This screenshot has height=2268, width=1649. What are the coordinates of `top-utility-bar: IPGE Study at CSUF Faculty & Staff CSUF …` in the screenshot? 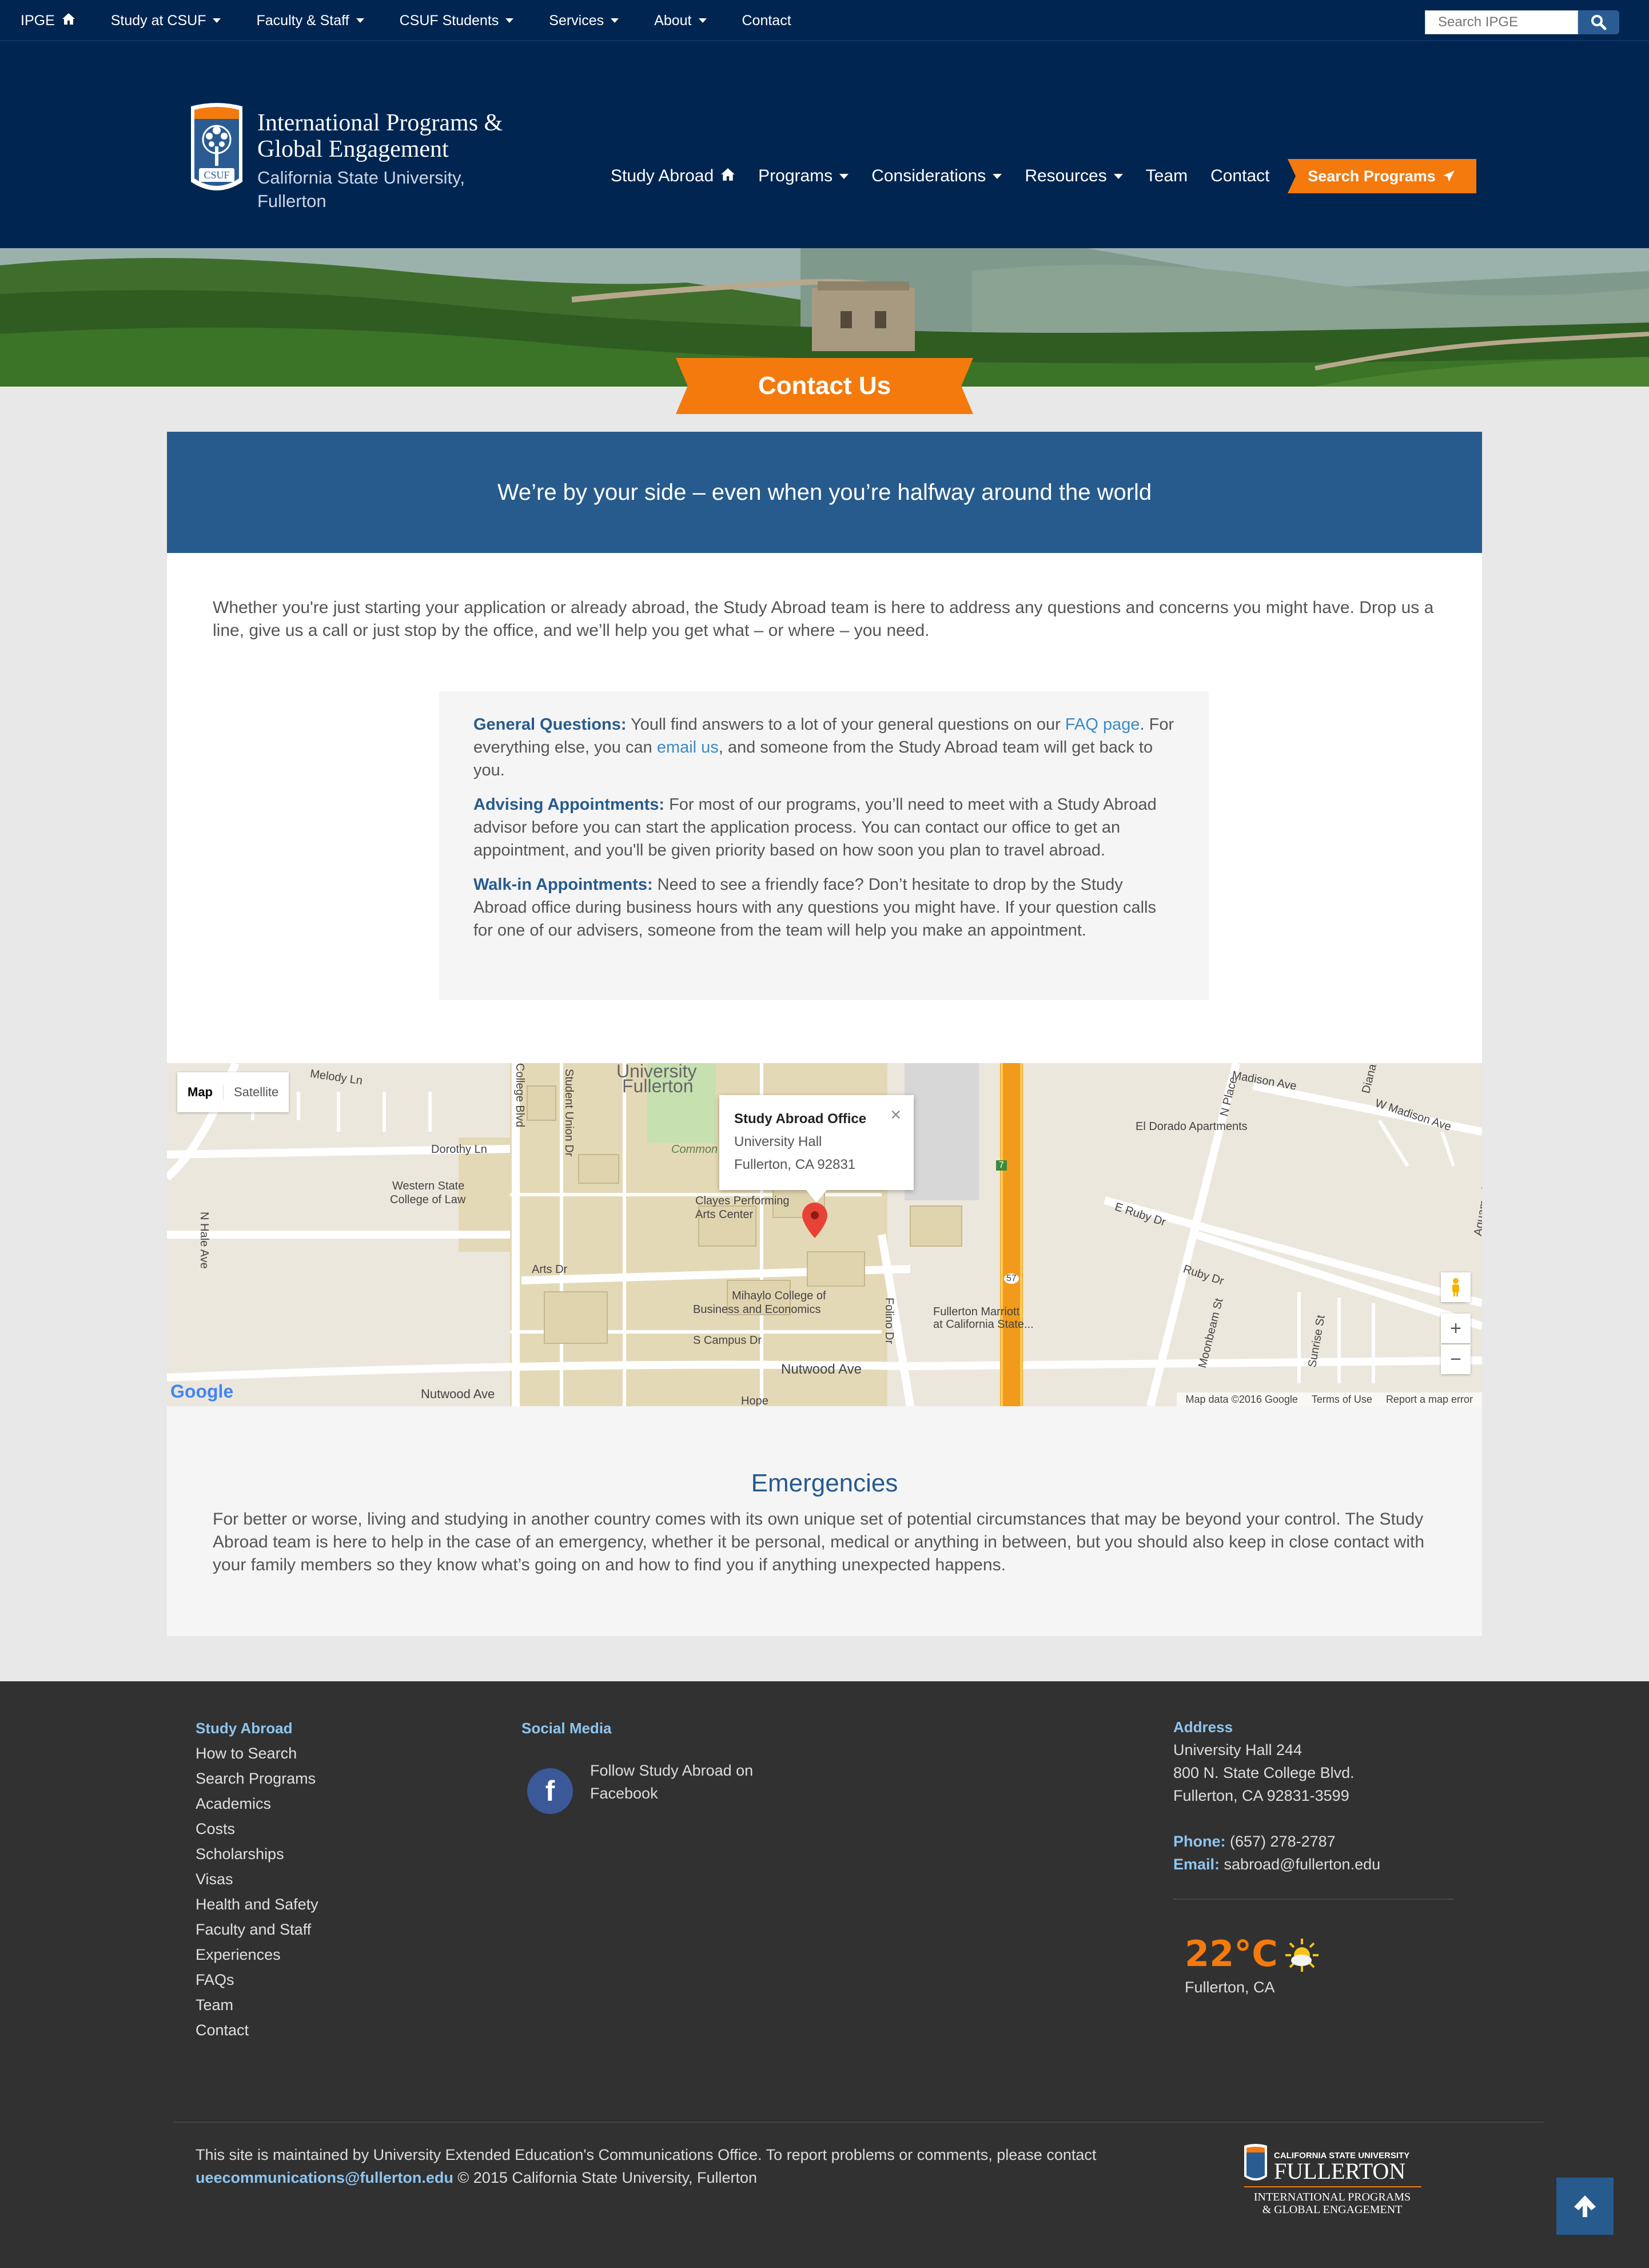 It's located at (824, 20).